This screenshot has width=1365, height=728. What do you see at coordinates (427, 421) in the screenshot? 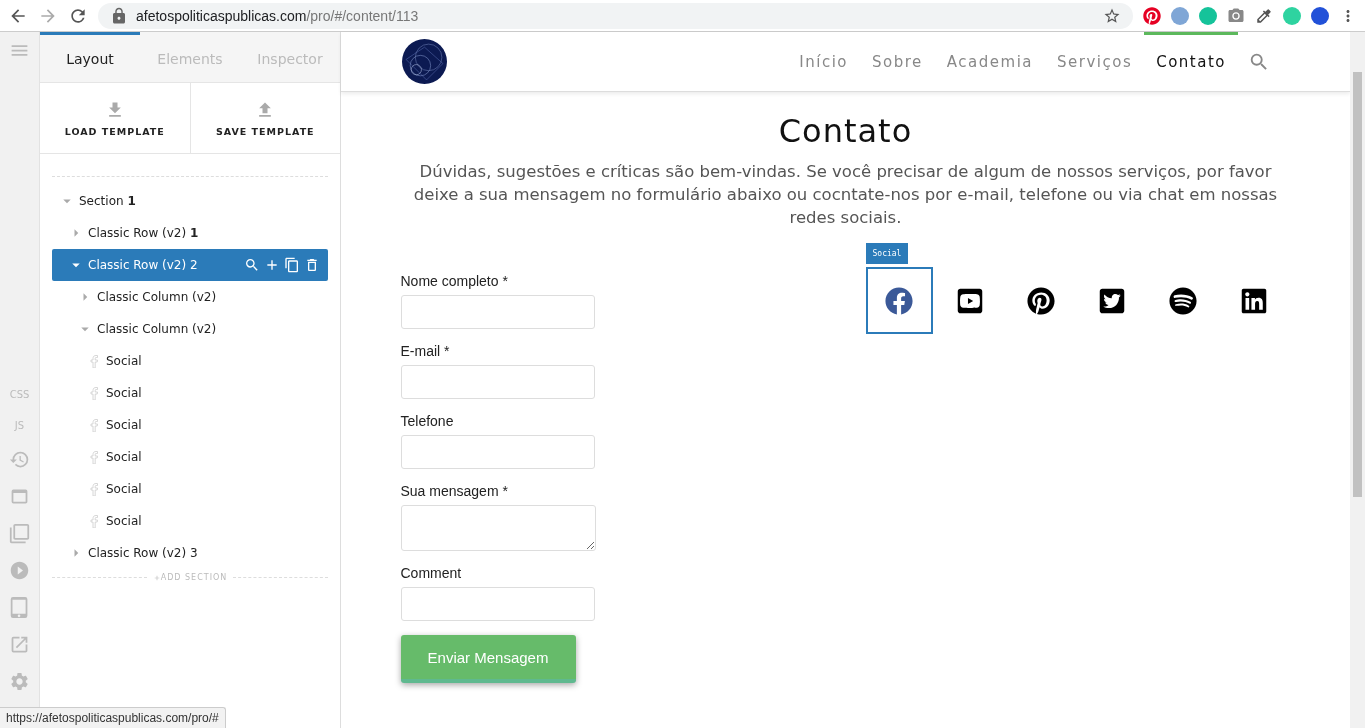
I see `field-label: Telefone` at bounding box center [427, 421].